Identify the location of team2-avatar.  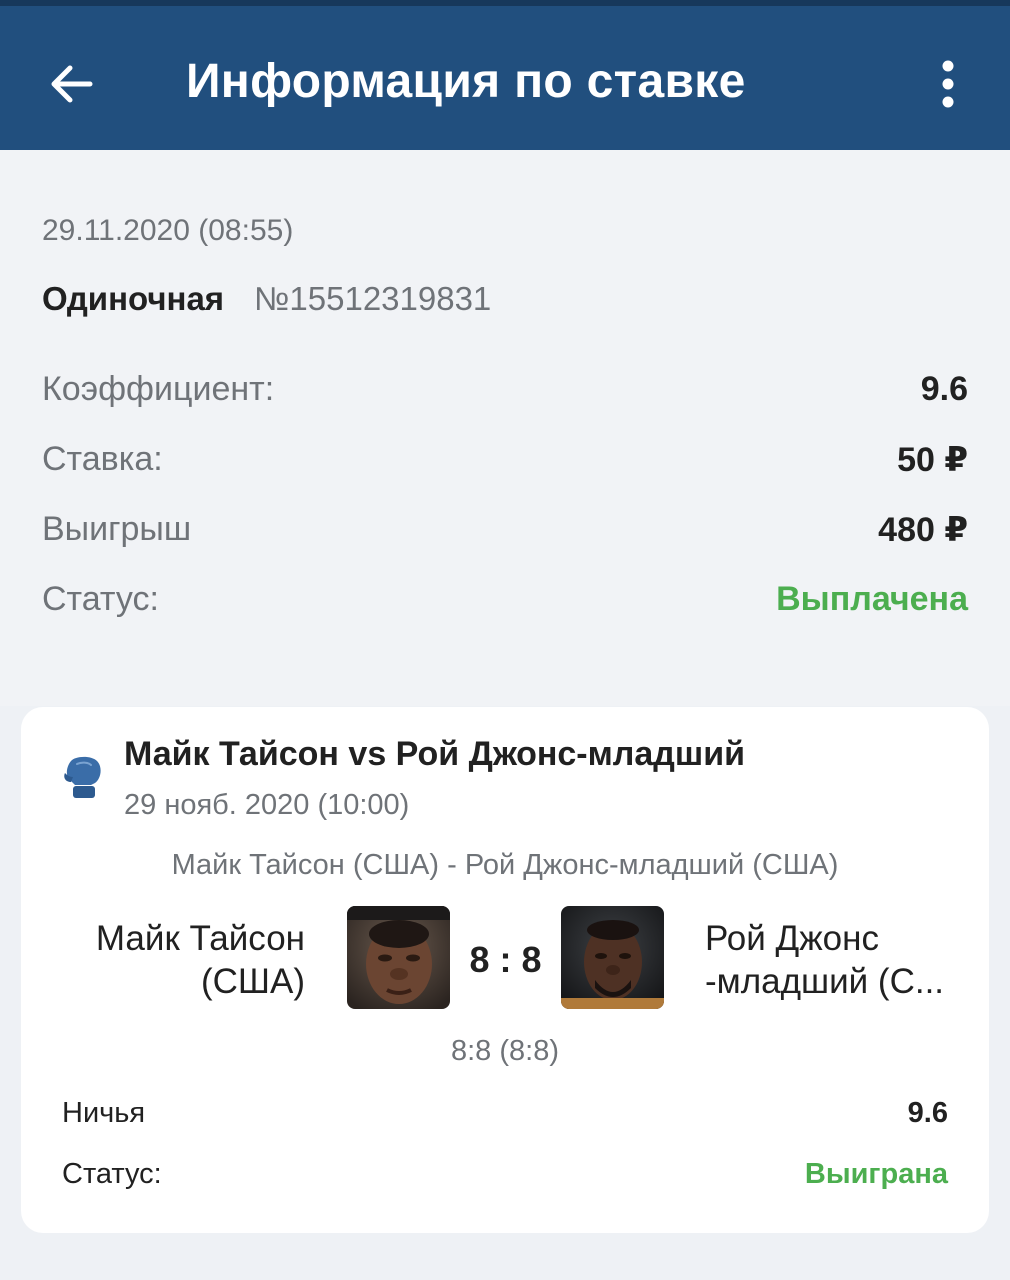
(612, 957).